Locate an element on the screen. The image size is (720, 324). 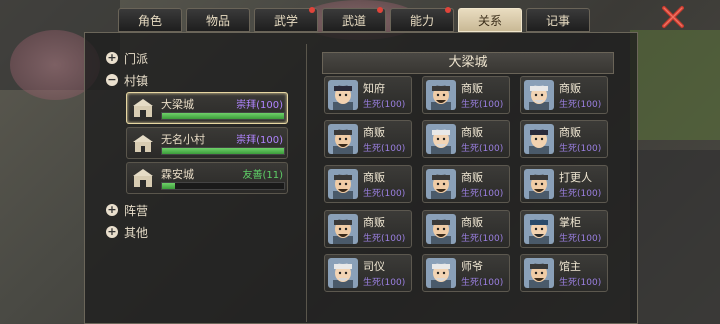
tab-character: 角色 is located at coordinates (150, 20).